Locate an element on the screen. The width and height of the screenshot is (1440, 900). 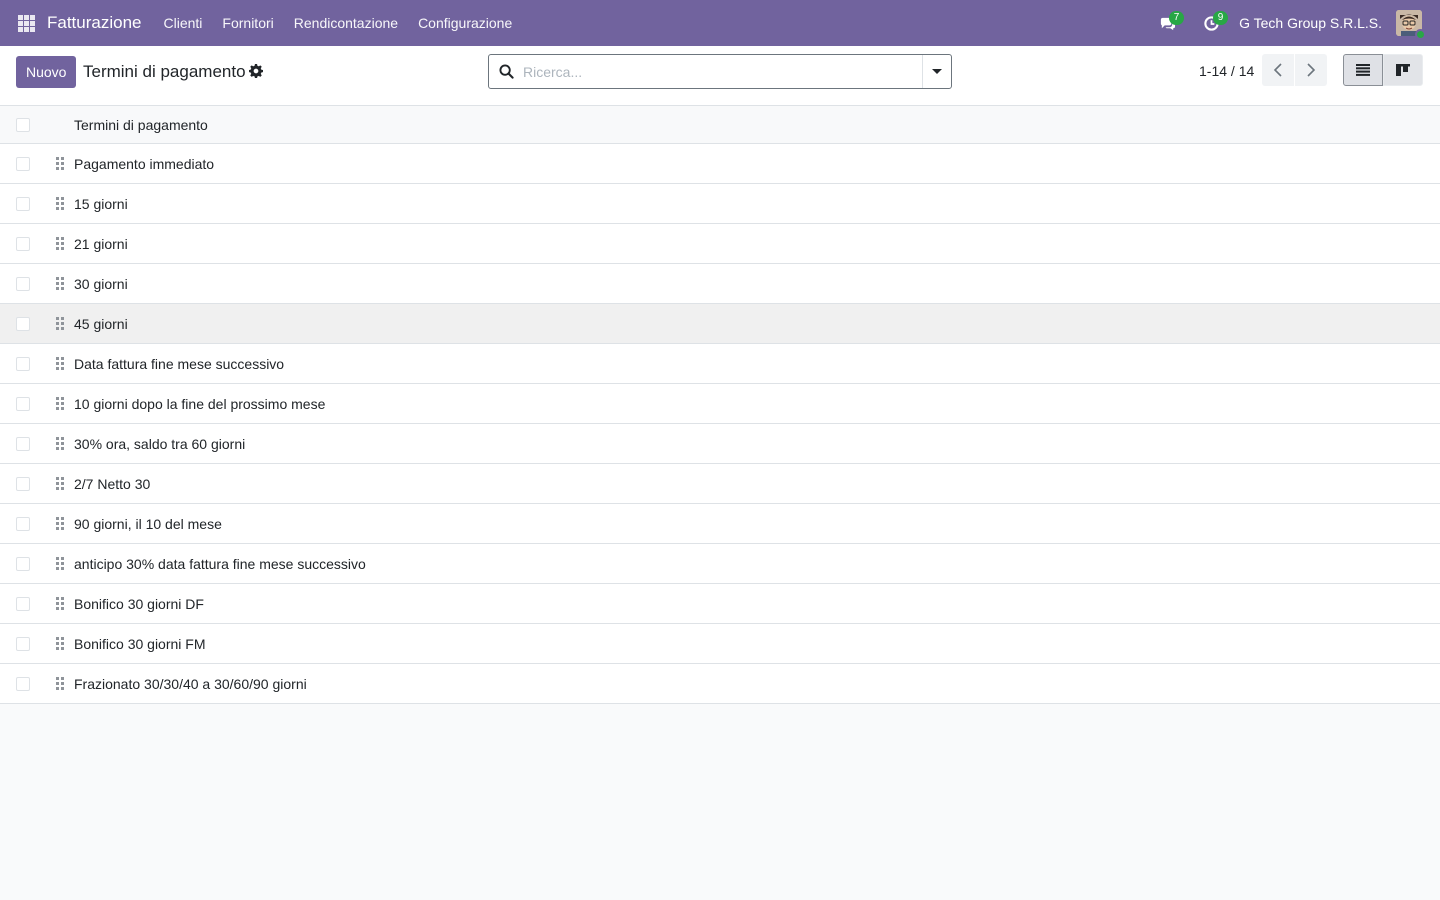
activities-button: 9 is located at coordinates (1211, 23).